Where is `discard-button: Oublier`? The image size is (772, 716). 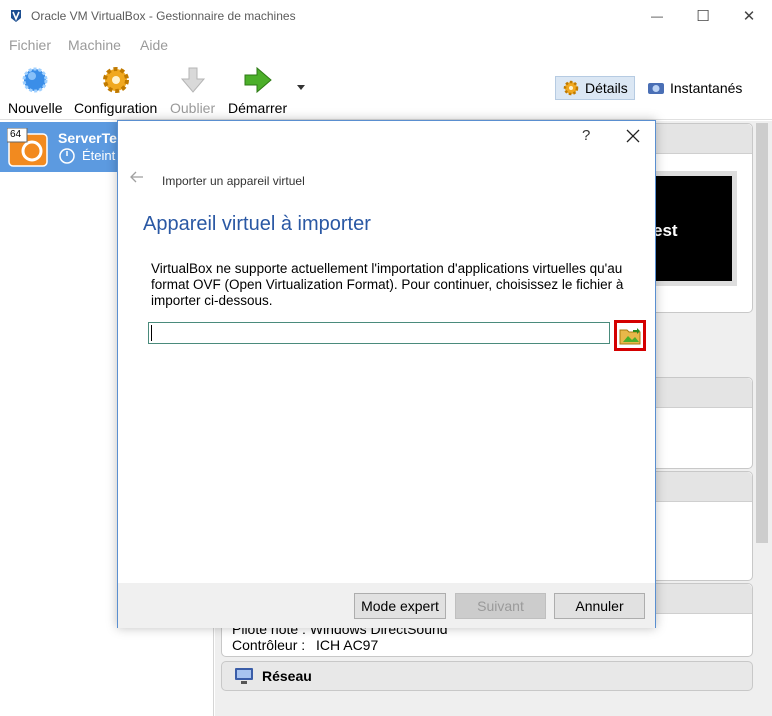
discard-button: Oublier is located at coordinates (192, 90).